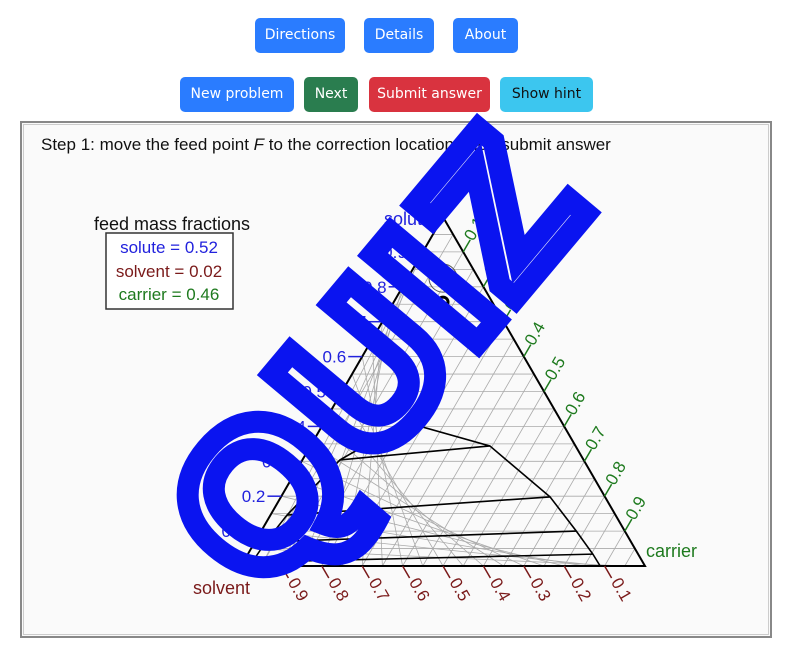 This screenshot has width=792, height=651. I want to click on solvent-tick-label: 0.5, so click(460, 590).